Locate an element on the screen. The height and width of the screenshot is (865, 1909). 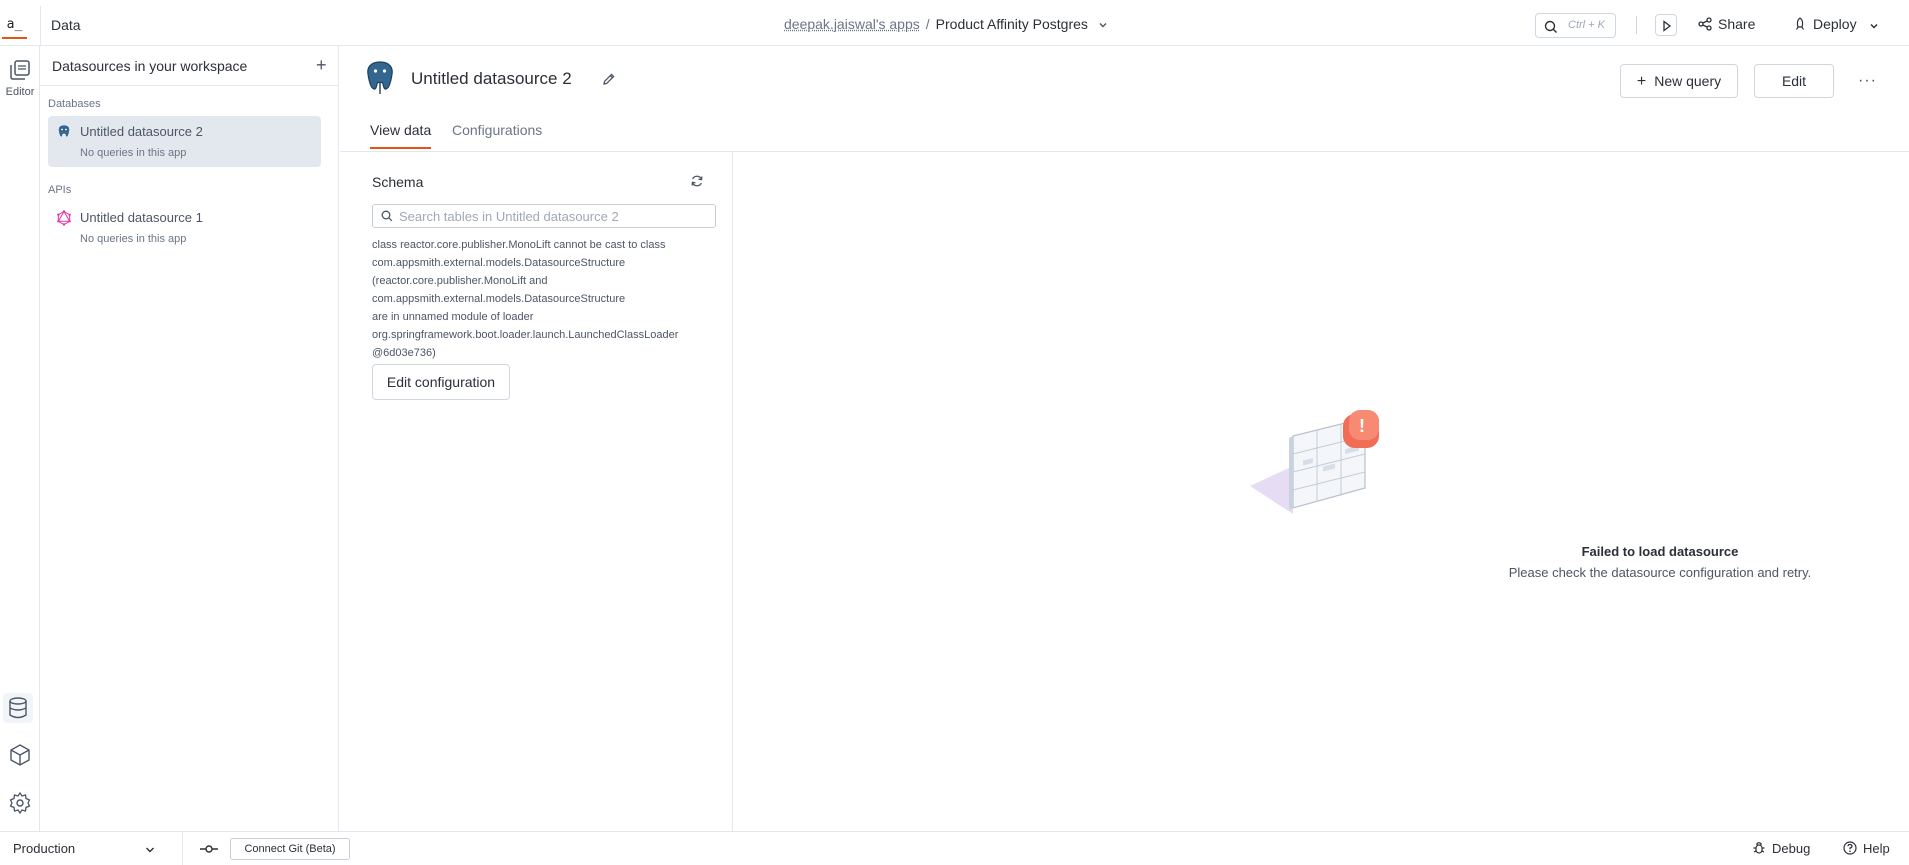
deploy-label: Deploy is located at coordinates (1835, 24).